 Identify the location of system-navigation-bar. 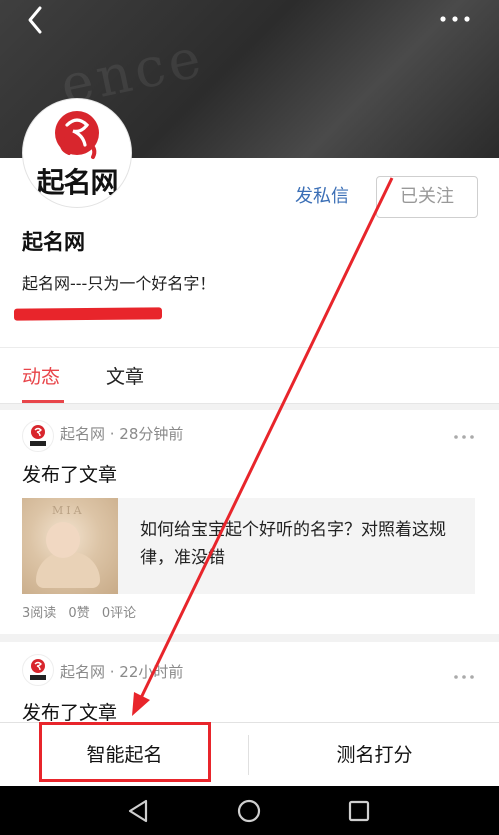
(249, 810).